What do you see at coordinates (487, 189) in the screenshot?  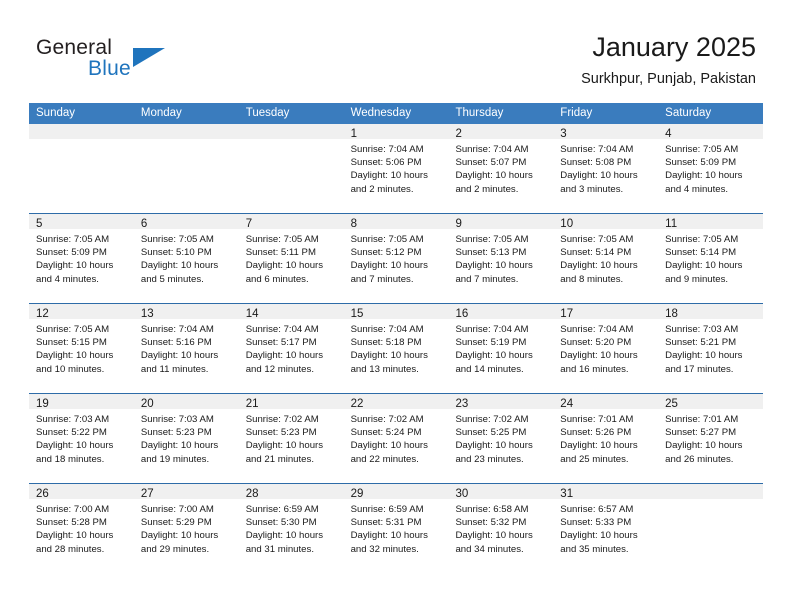 I see `day-detail-line: and 2 minutes.` at bounding box center [487, 189].